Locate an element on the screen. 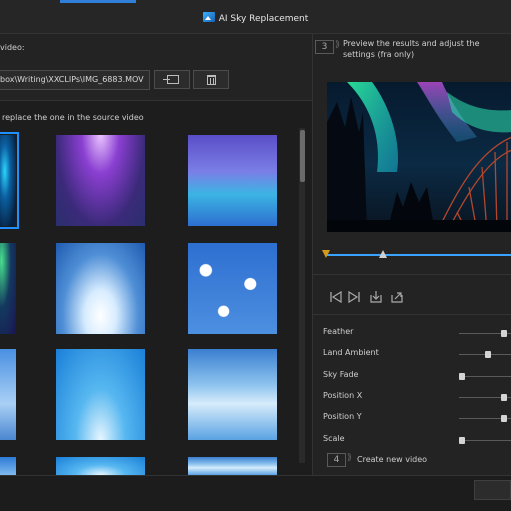 The height and width of the screenshot is (511, 511). mark-out-button is located at coordinates (397, 296).